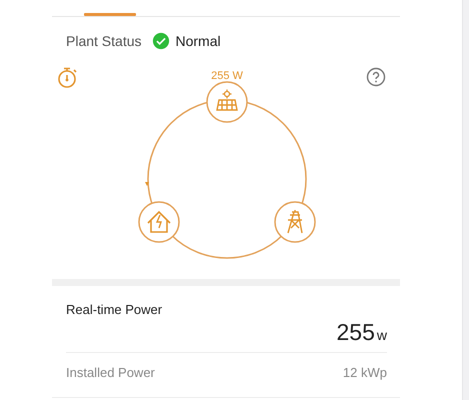  I want to click on house-node, so click(159, 222).